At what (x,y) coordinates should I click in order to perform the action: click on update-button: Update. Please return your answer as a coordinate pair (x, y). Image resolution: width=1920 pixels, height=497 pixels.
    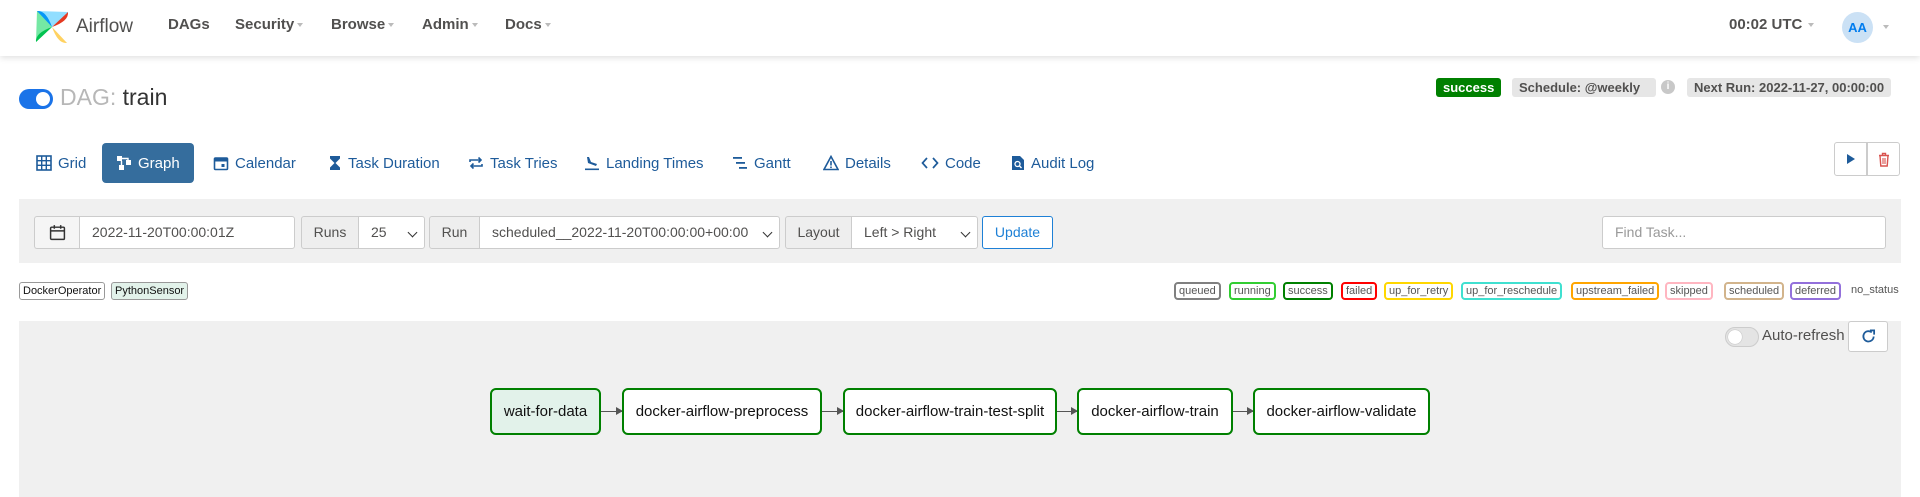
    Looking at the image, I should click on (1017, 232).